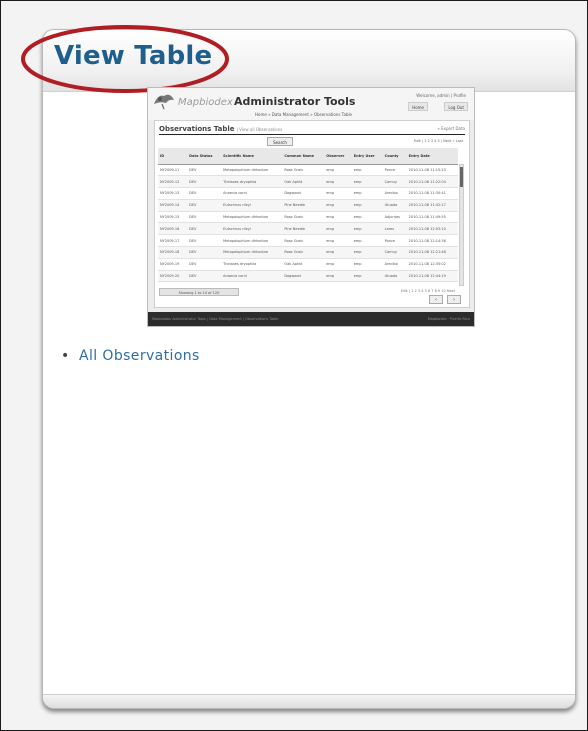 This screenshot has height=731, width=588. What do you see at coordinates (418, 106) in the screenshot?
I see `preview-home-button: Home` at bounding box center [418, 106].